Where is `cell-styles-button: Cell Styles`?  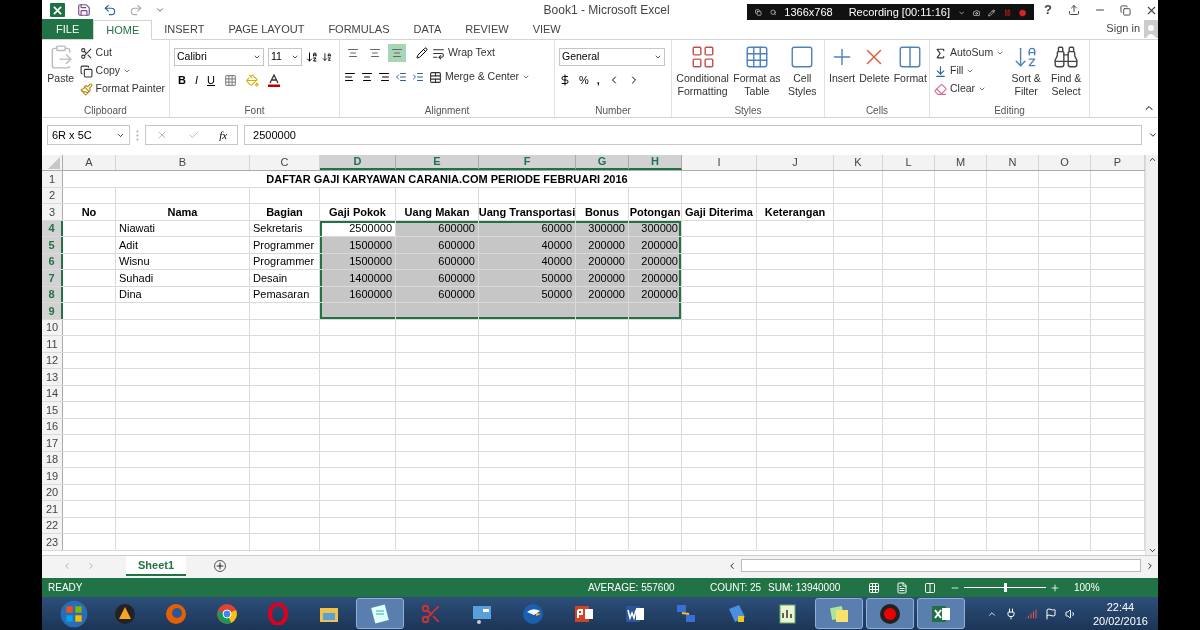 cell-styles-button: Cell Styles is located at coordinates (802, 73).